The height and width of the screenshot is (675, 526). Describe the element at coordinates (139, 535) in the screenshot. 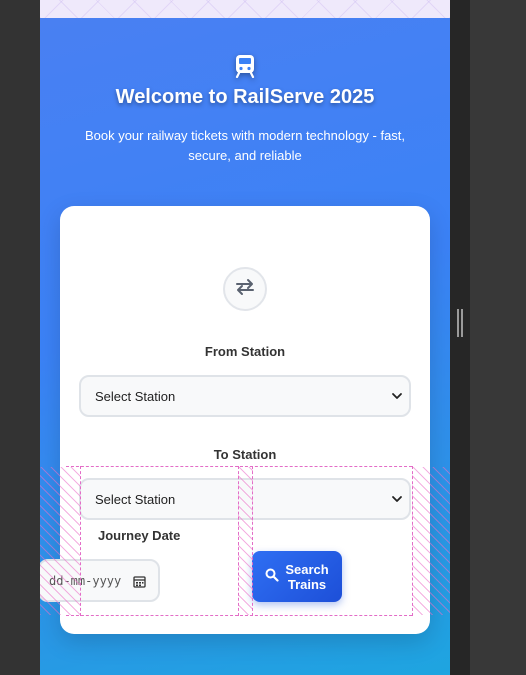

I see `journey-date-label: Journey Date` at that location.